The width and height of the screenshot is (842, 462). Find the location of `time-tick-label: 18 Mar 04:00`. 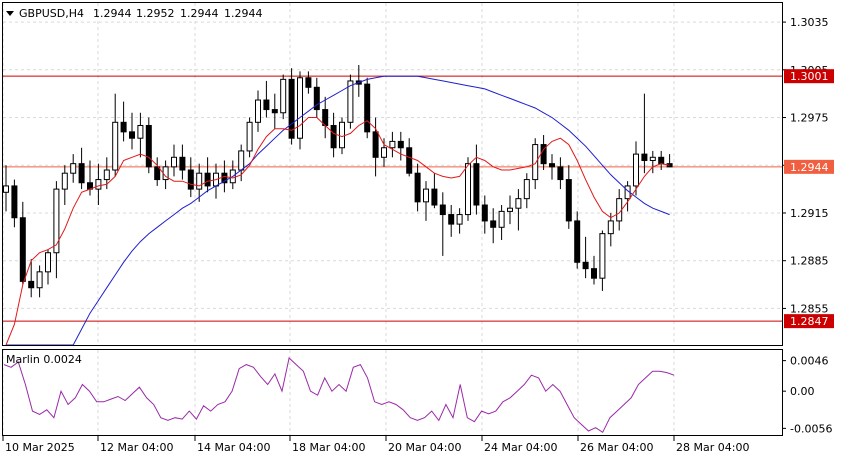

time-tick-label: 18 Mar 04:00 is located at coordinates (328, 447).